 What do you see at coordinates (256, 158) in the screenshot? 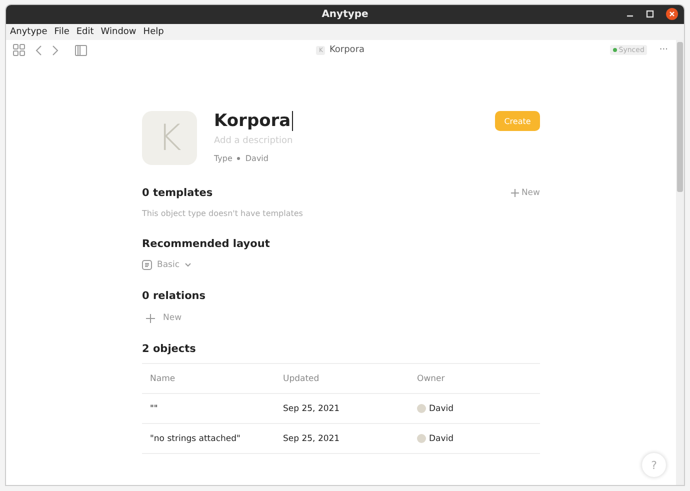
I see `author-name: David` at bounding box center [256, 158].